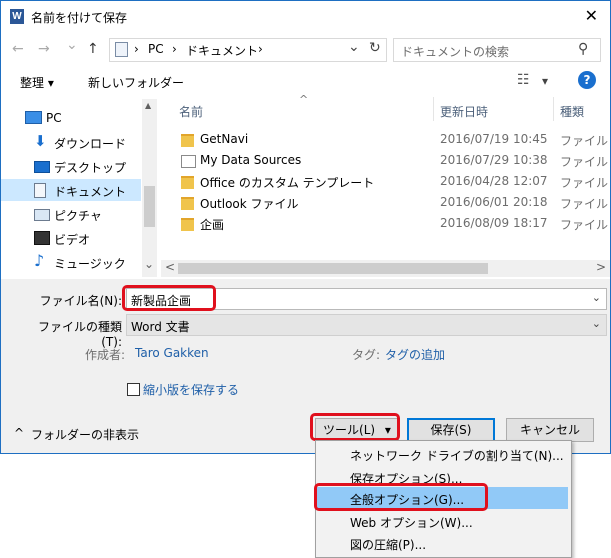 The image size is (611, 558). I want to click on address-dropdown-icon: ⌄, so click(354, 47).